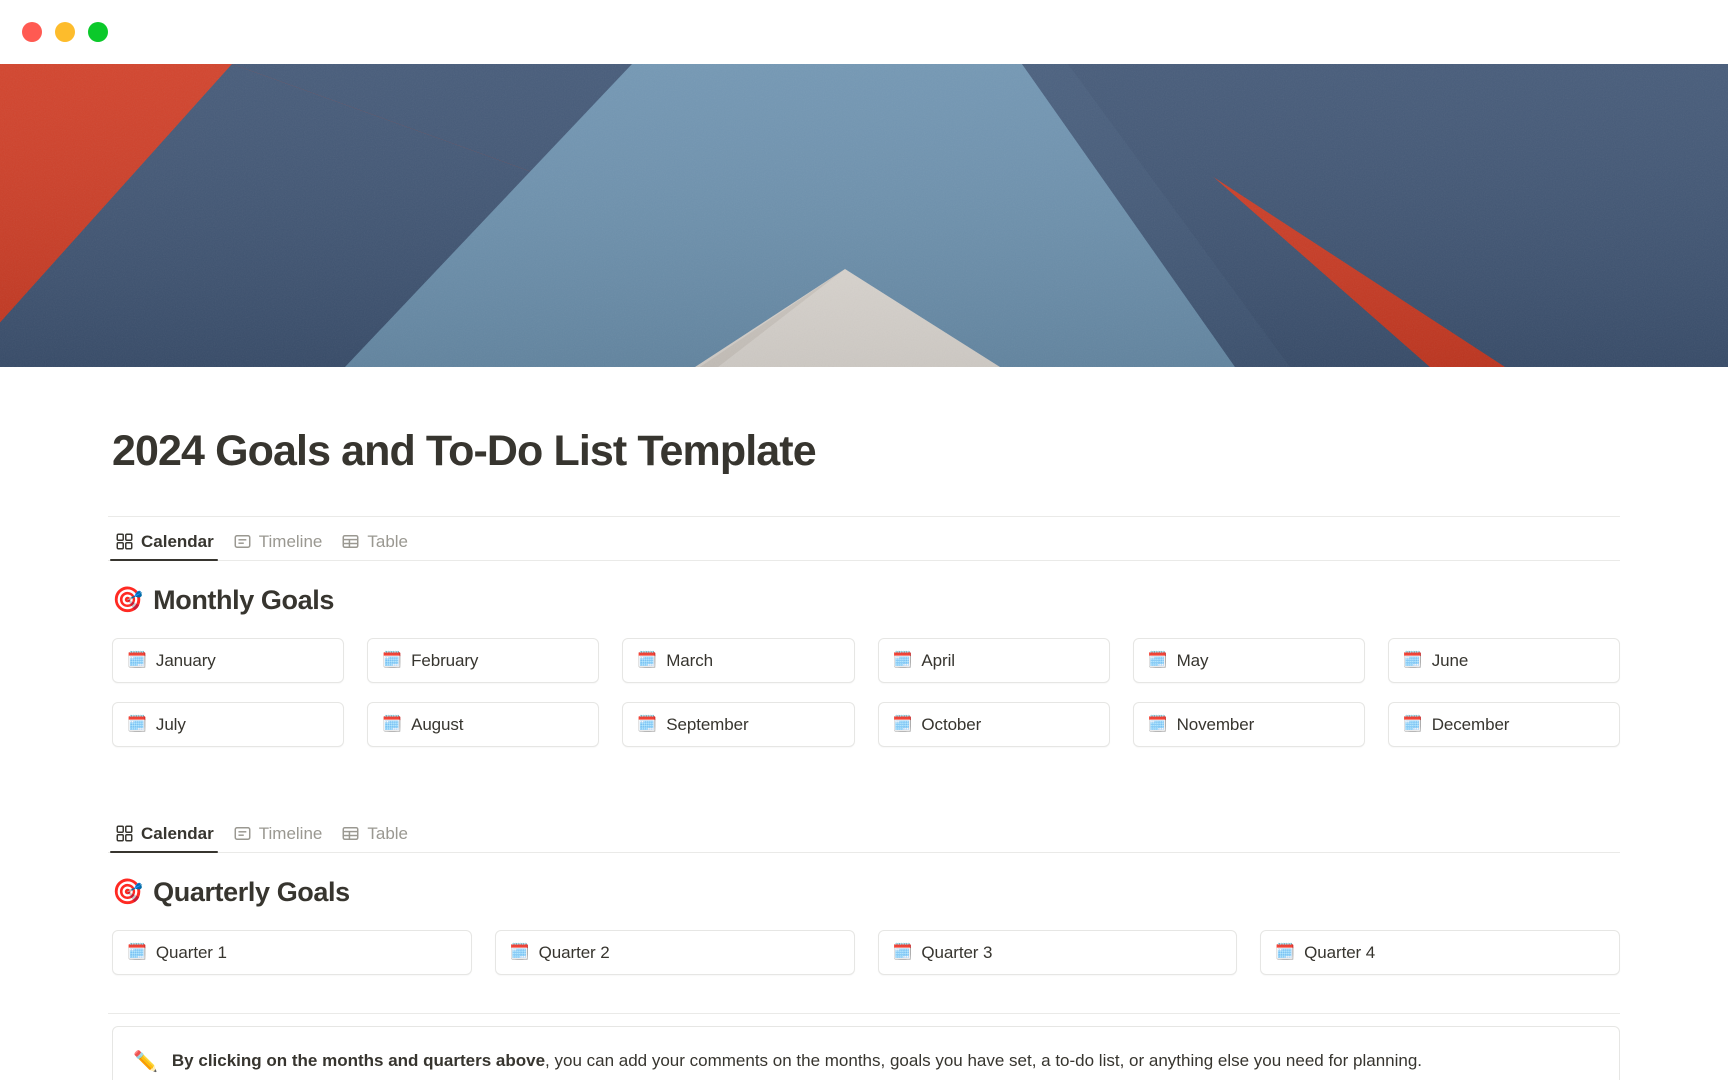 Image resolution: width=1728 pixels, height=1080 pixels. Describe the element at coordinates (292, 953) in the screenshot. I see `goal-card-quarter-1: 🗓️ Quarter 1` at that location.